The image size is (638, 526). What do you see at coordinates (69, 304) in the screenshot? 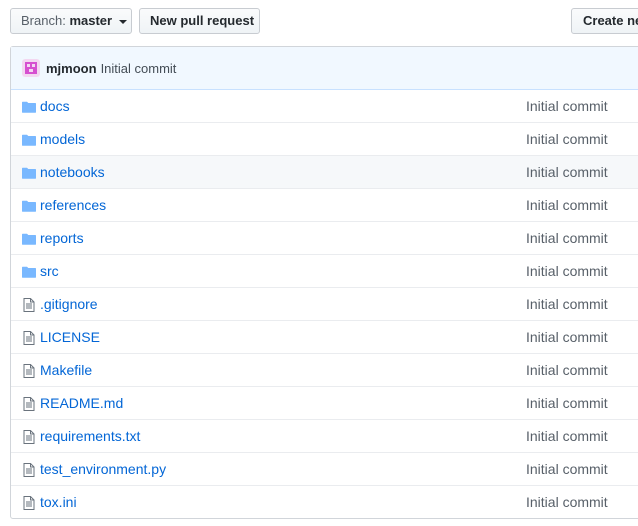
I see `file-name-link: .gitignore` at bounding box center [69, 304].